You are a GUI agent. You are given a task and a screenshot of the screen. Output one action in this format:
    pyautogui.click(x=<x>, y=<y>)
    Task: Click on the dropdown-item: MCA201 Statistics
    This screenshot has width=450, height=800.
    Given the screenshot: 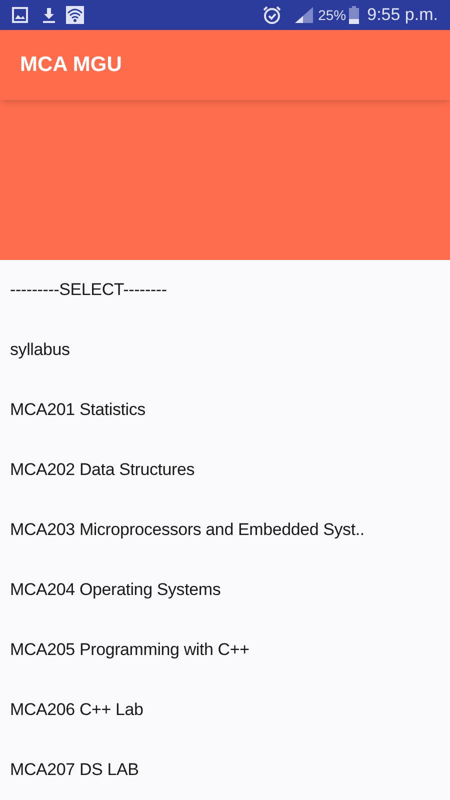 What is the action you would take?
    pyautogui.click(x=78, y=410)
    